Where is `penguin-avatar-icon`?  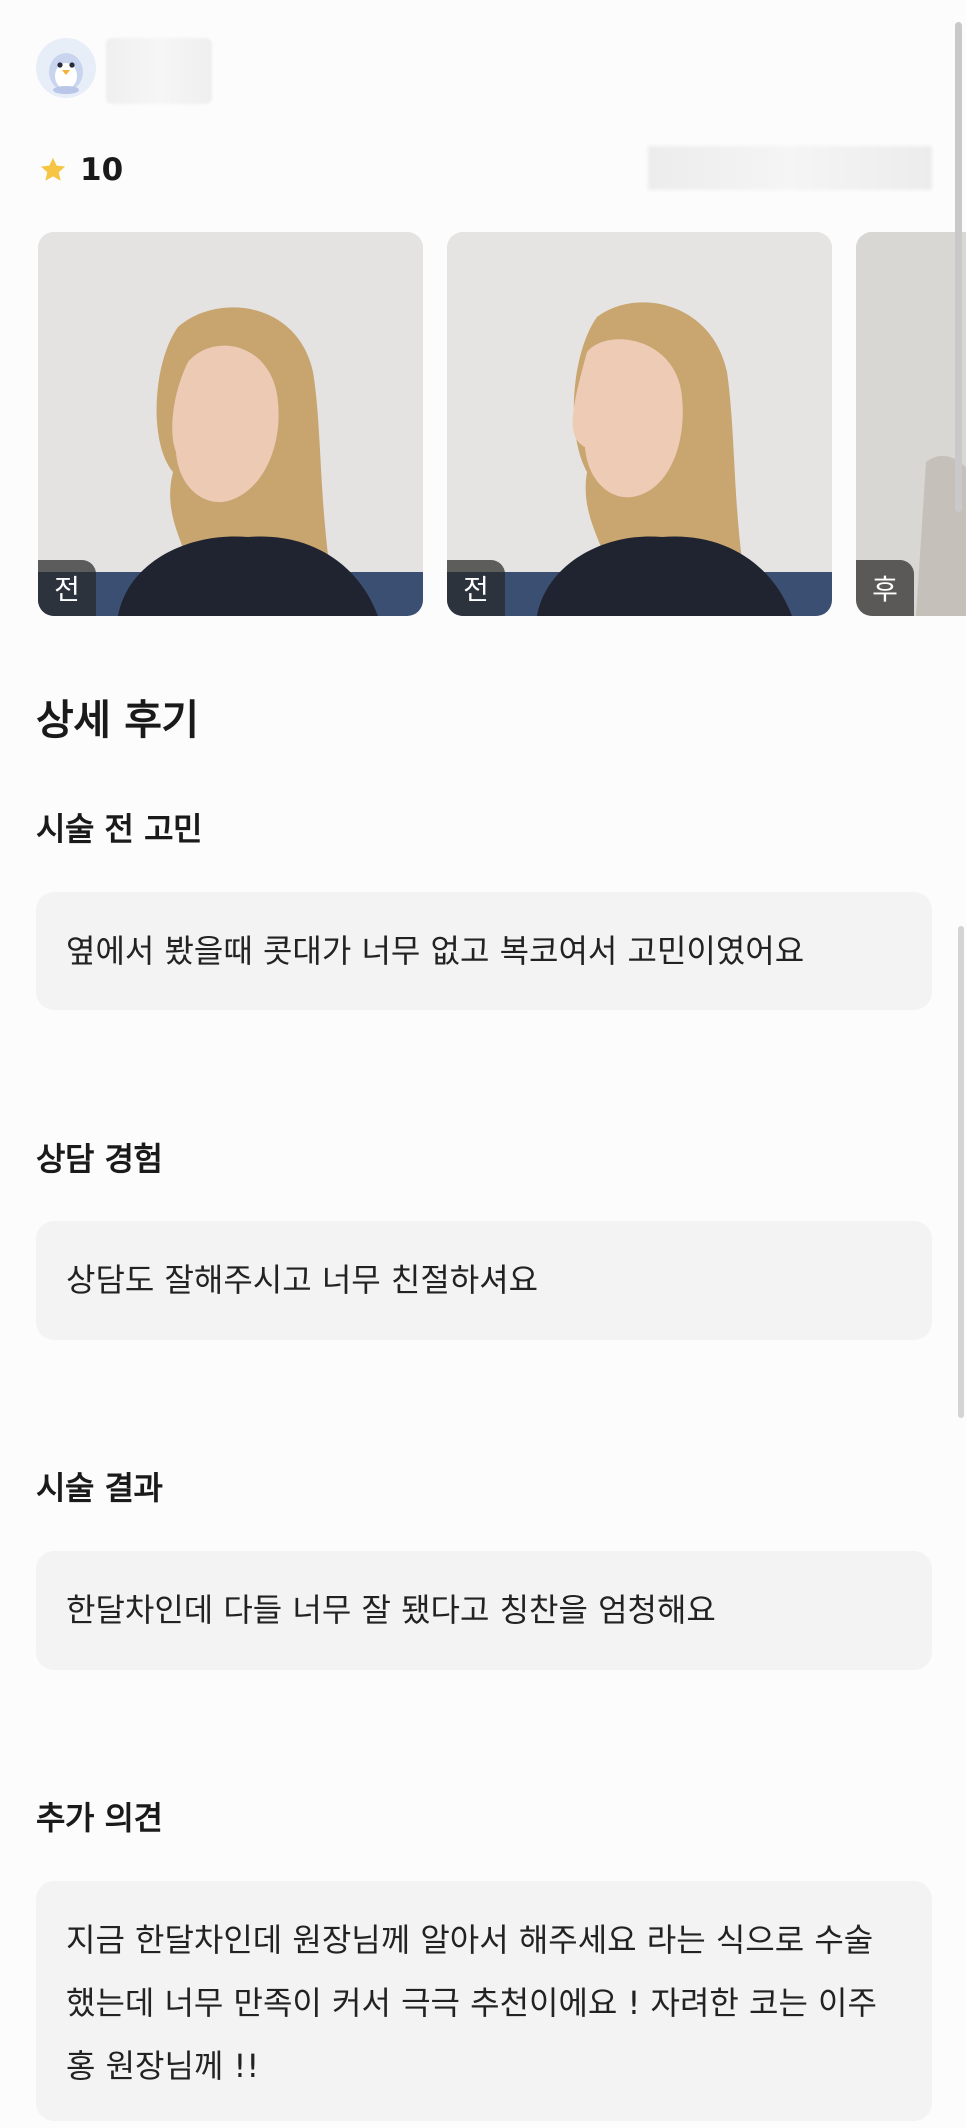 penguin-avatar-icon is located at coordinates (66, 68).